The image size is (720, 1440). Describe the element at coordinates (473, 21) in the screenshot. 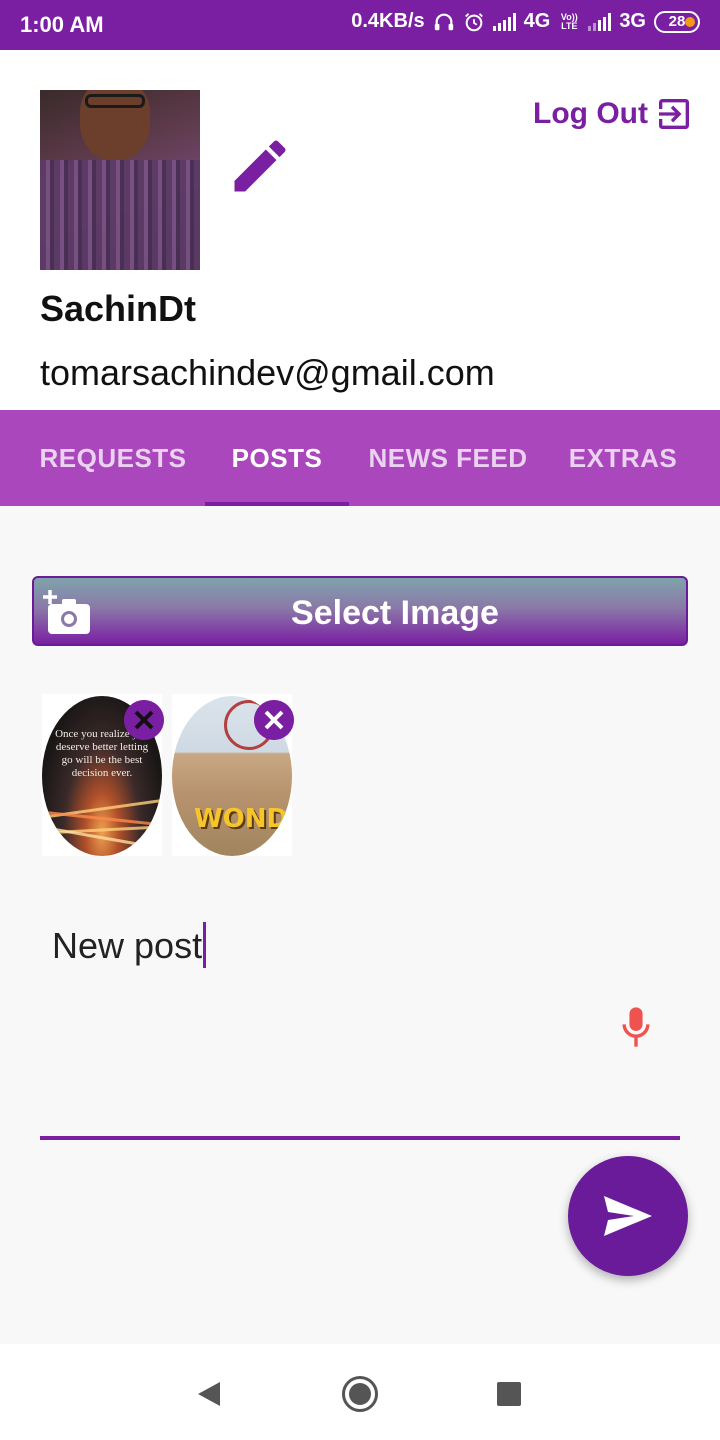

I see `alarm-icon` at that location.